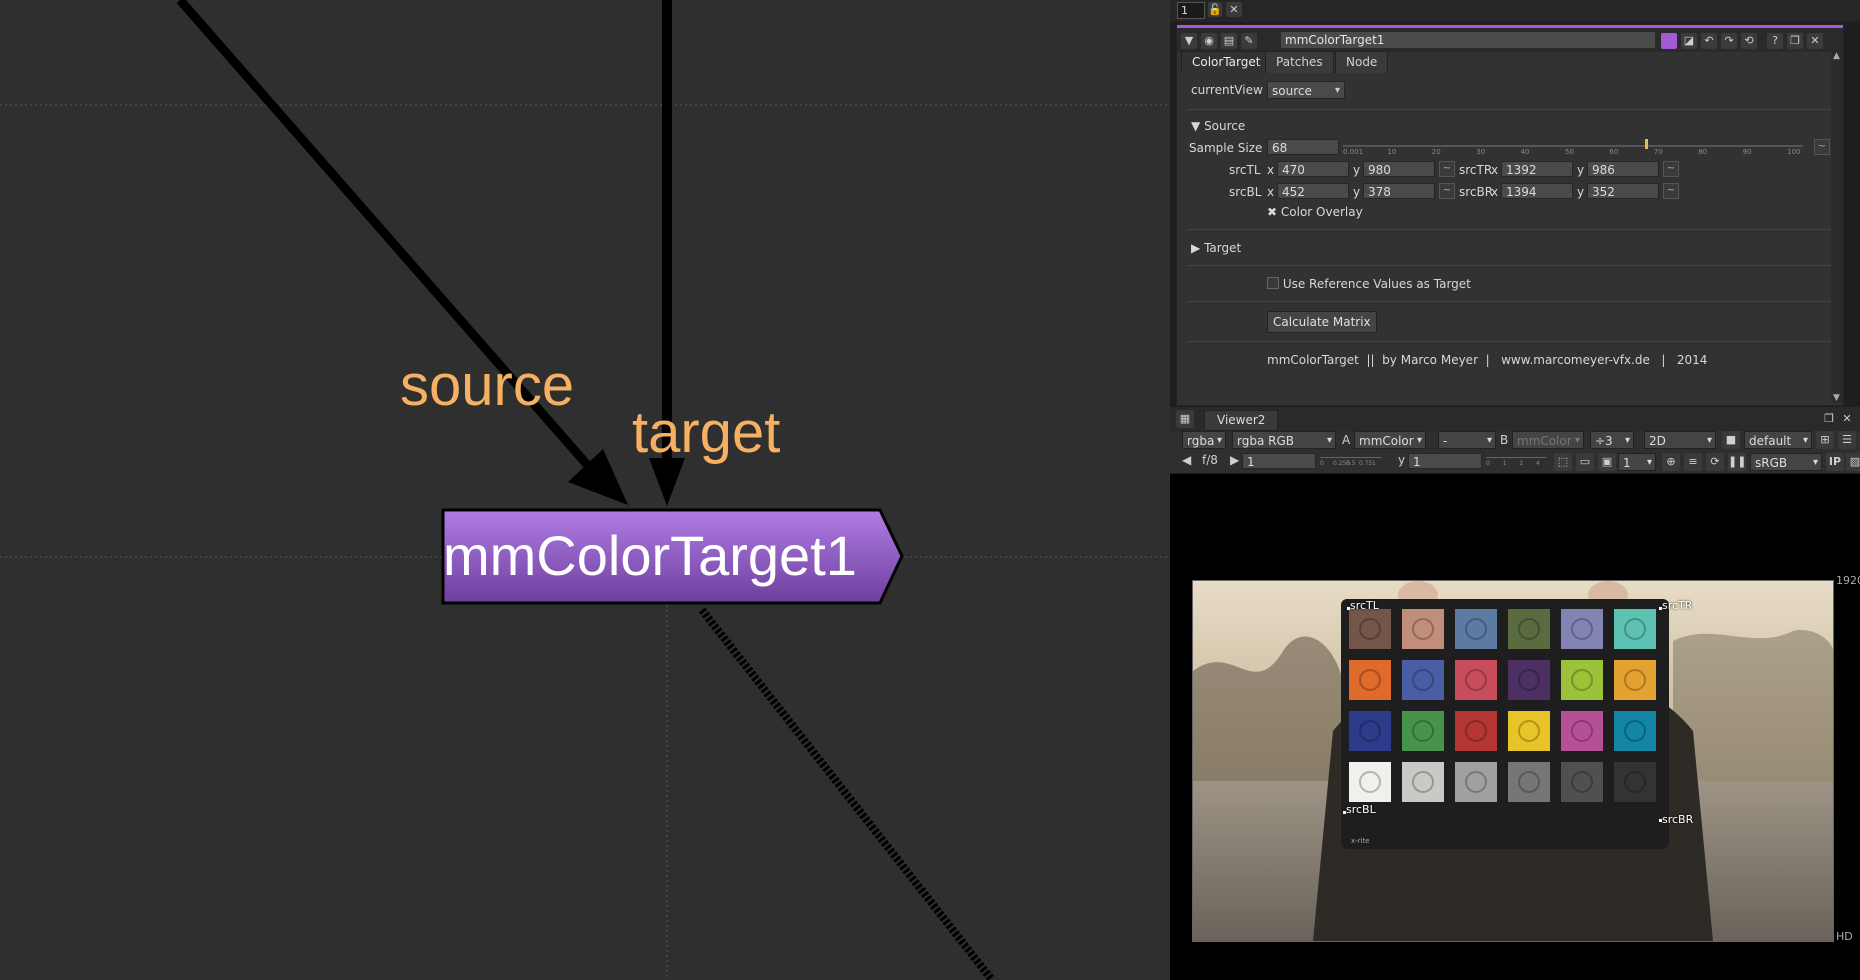  I want to click on slider-tick: 70, so click(1658, 152).